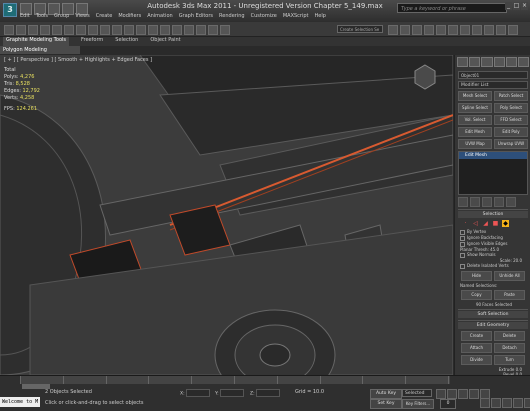 The width and height of the screenshot is (530, 411). Describe the element at coordinates (417, 393) in the screenshot. I see `key-selected-dropdown: Selected` at that location.